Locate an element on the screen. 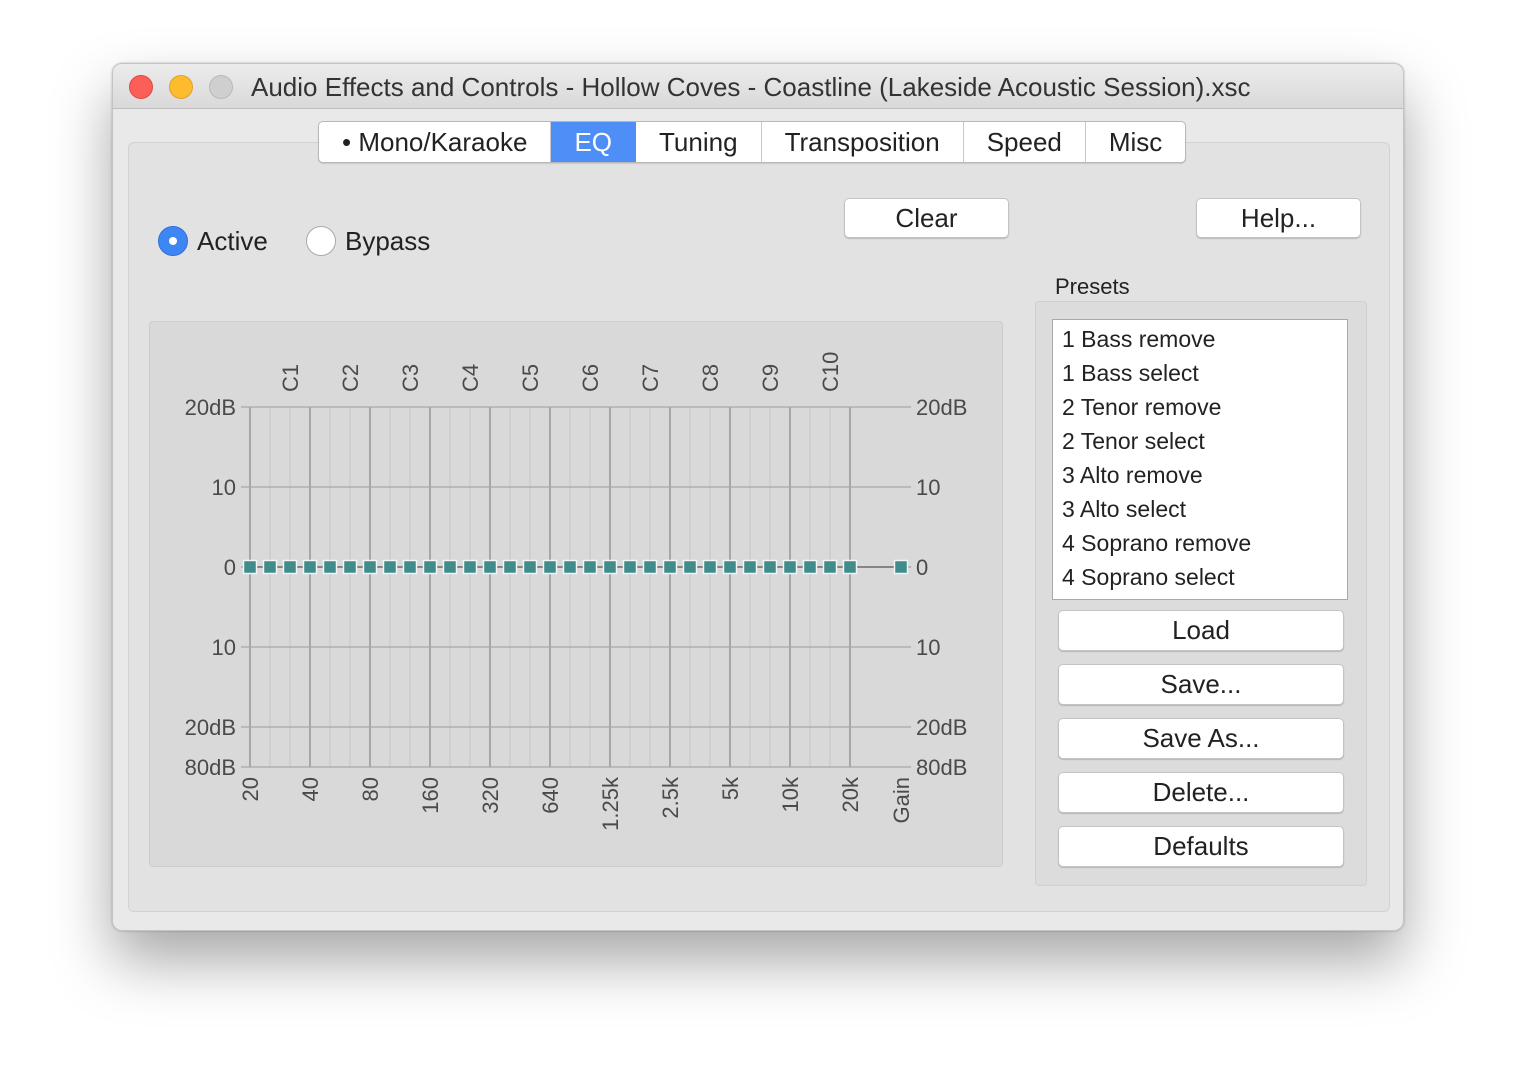 The height and width of the screenshot is (1090, 1514). tab-mono-karaoke: • Mono/Karaoke is located at coordinates (435, 142).